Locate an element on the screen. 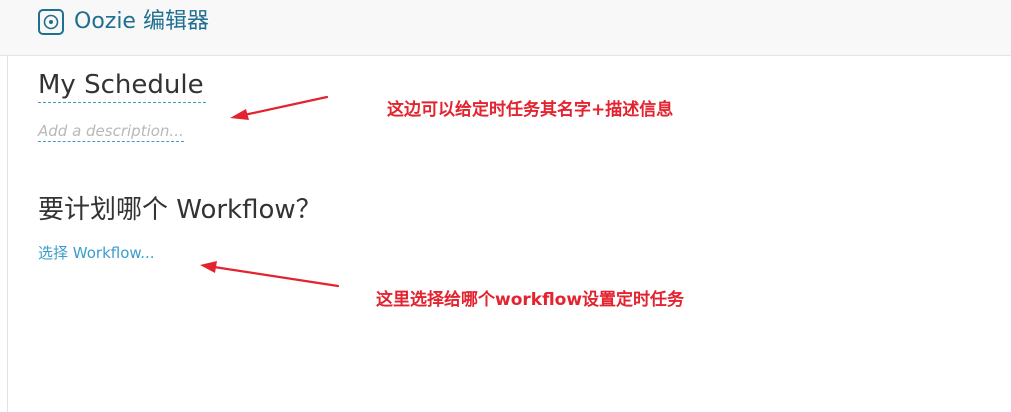  arrow-to-select-workflow is located at coordinates (270, 274).